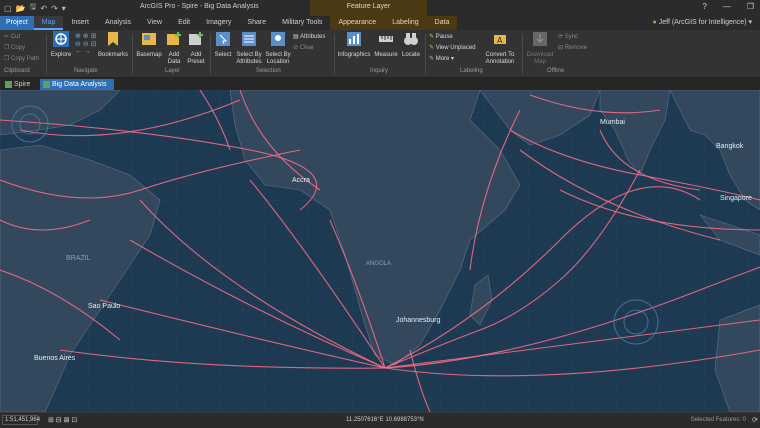 The height and width of the screenshot is (428, 760). What do you see at coordinates (80, 23) in the screenshot?
I see `tab-insert: Insert` at bounding box center [80, 23].